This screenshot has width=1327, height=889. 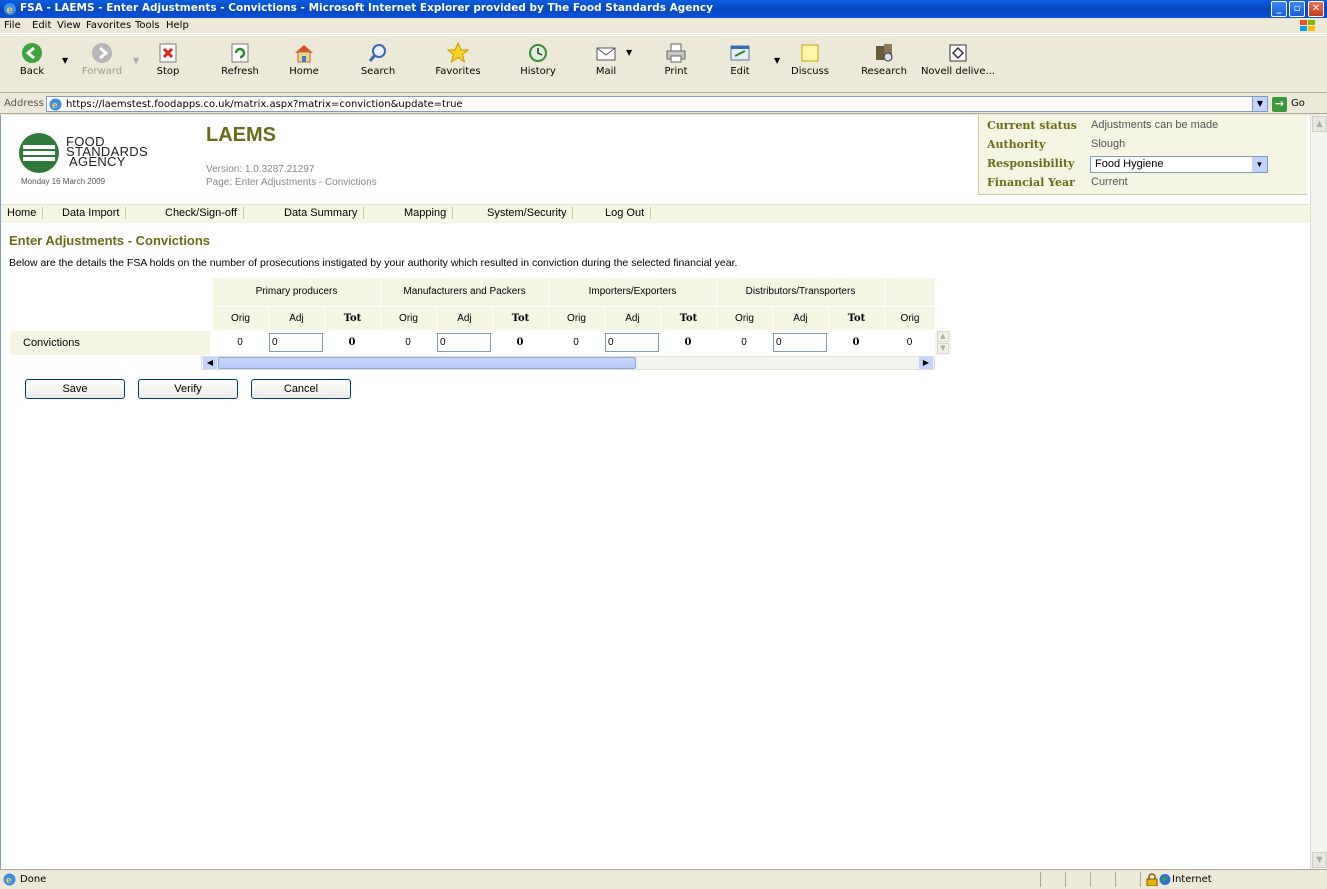 I want to click on adj-input-distributors: 0, so click(x=800, y=342).